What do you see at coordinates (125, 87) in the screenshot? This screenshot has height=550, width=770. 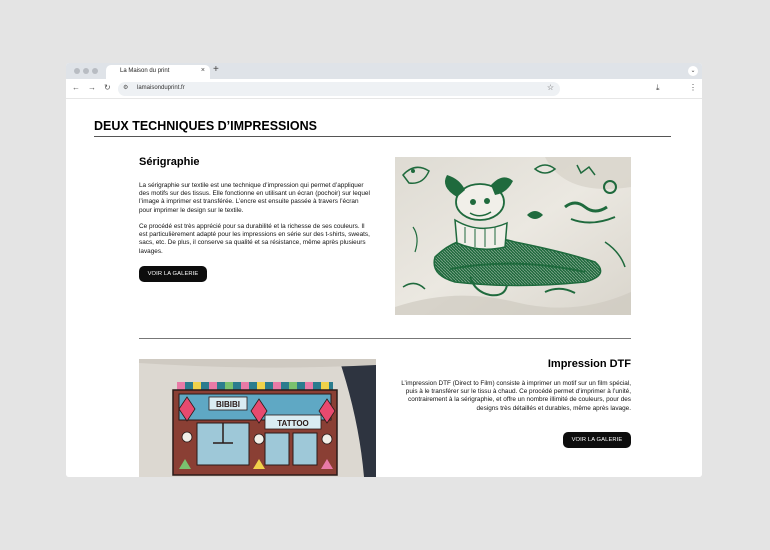 I see `site-settings-icon: ⚙` at bounding box center [125, 87].